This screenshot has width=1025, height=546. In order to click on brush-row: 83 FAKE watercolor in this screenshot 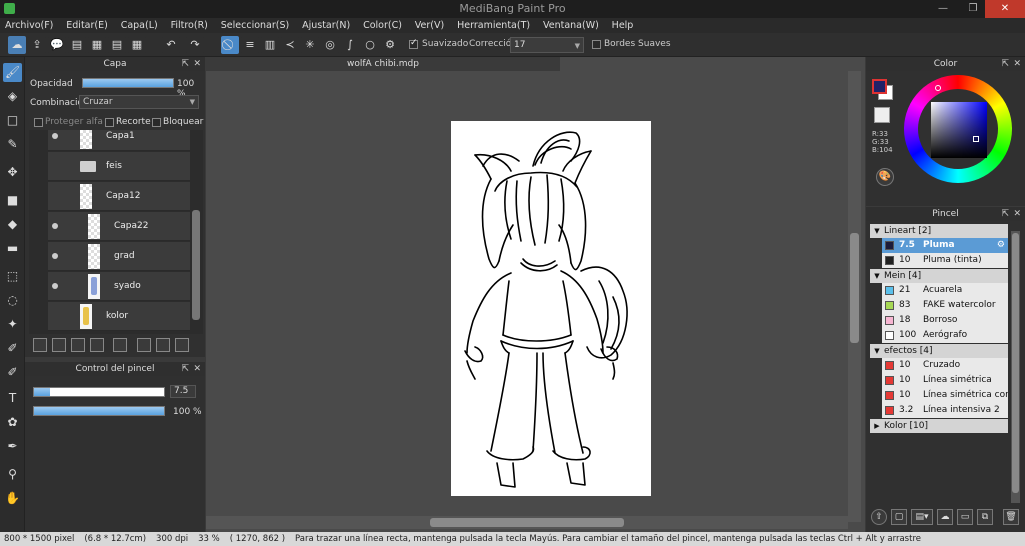, I will do `click(945, 305)`.